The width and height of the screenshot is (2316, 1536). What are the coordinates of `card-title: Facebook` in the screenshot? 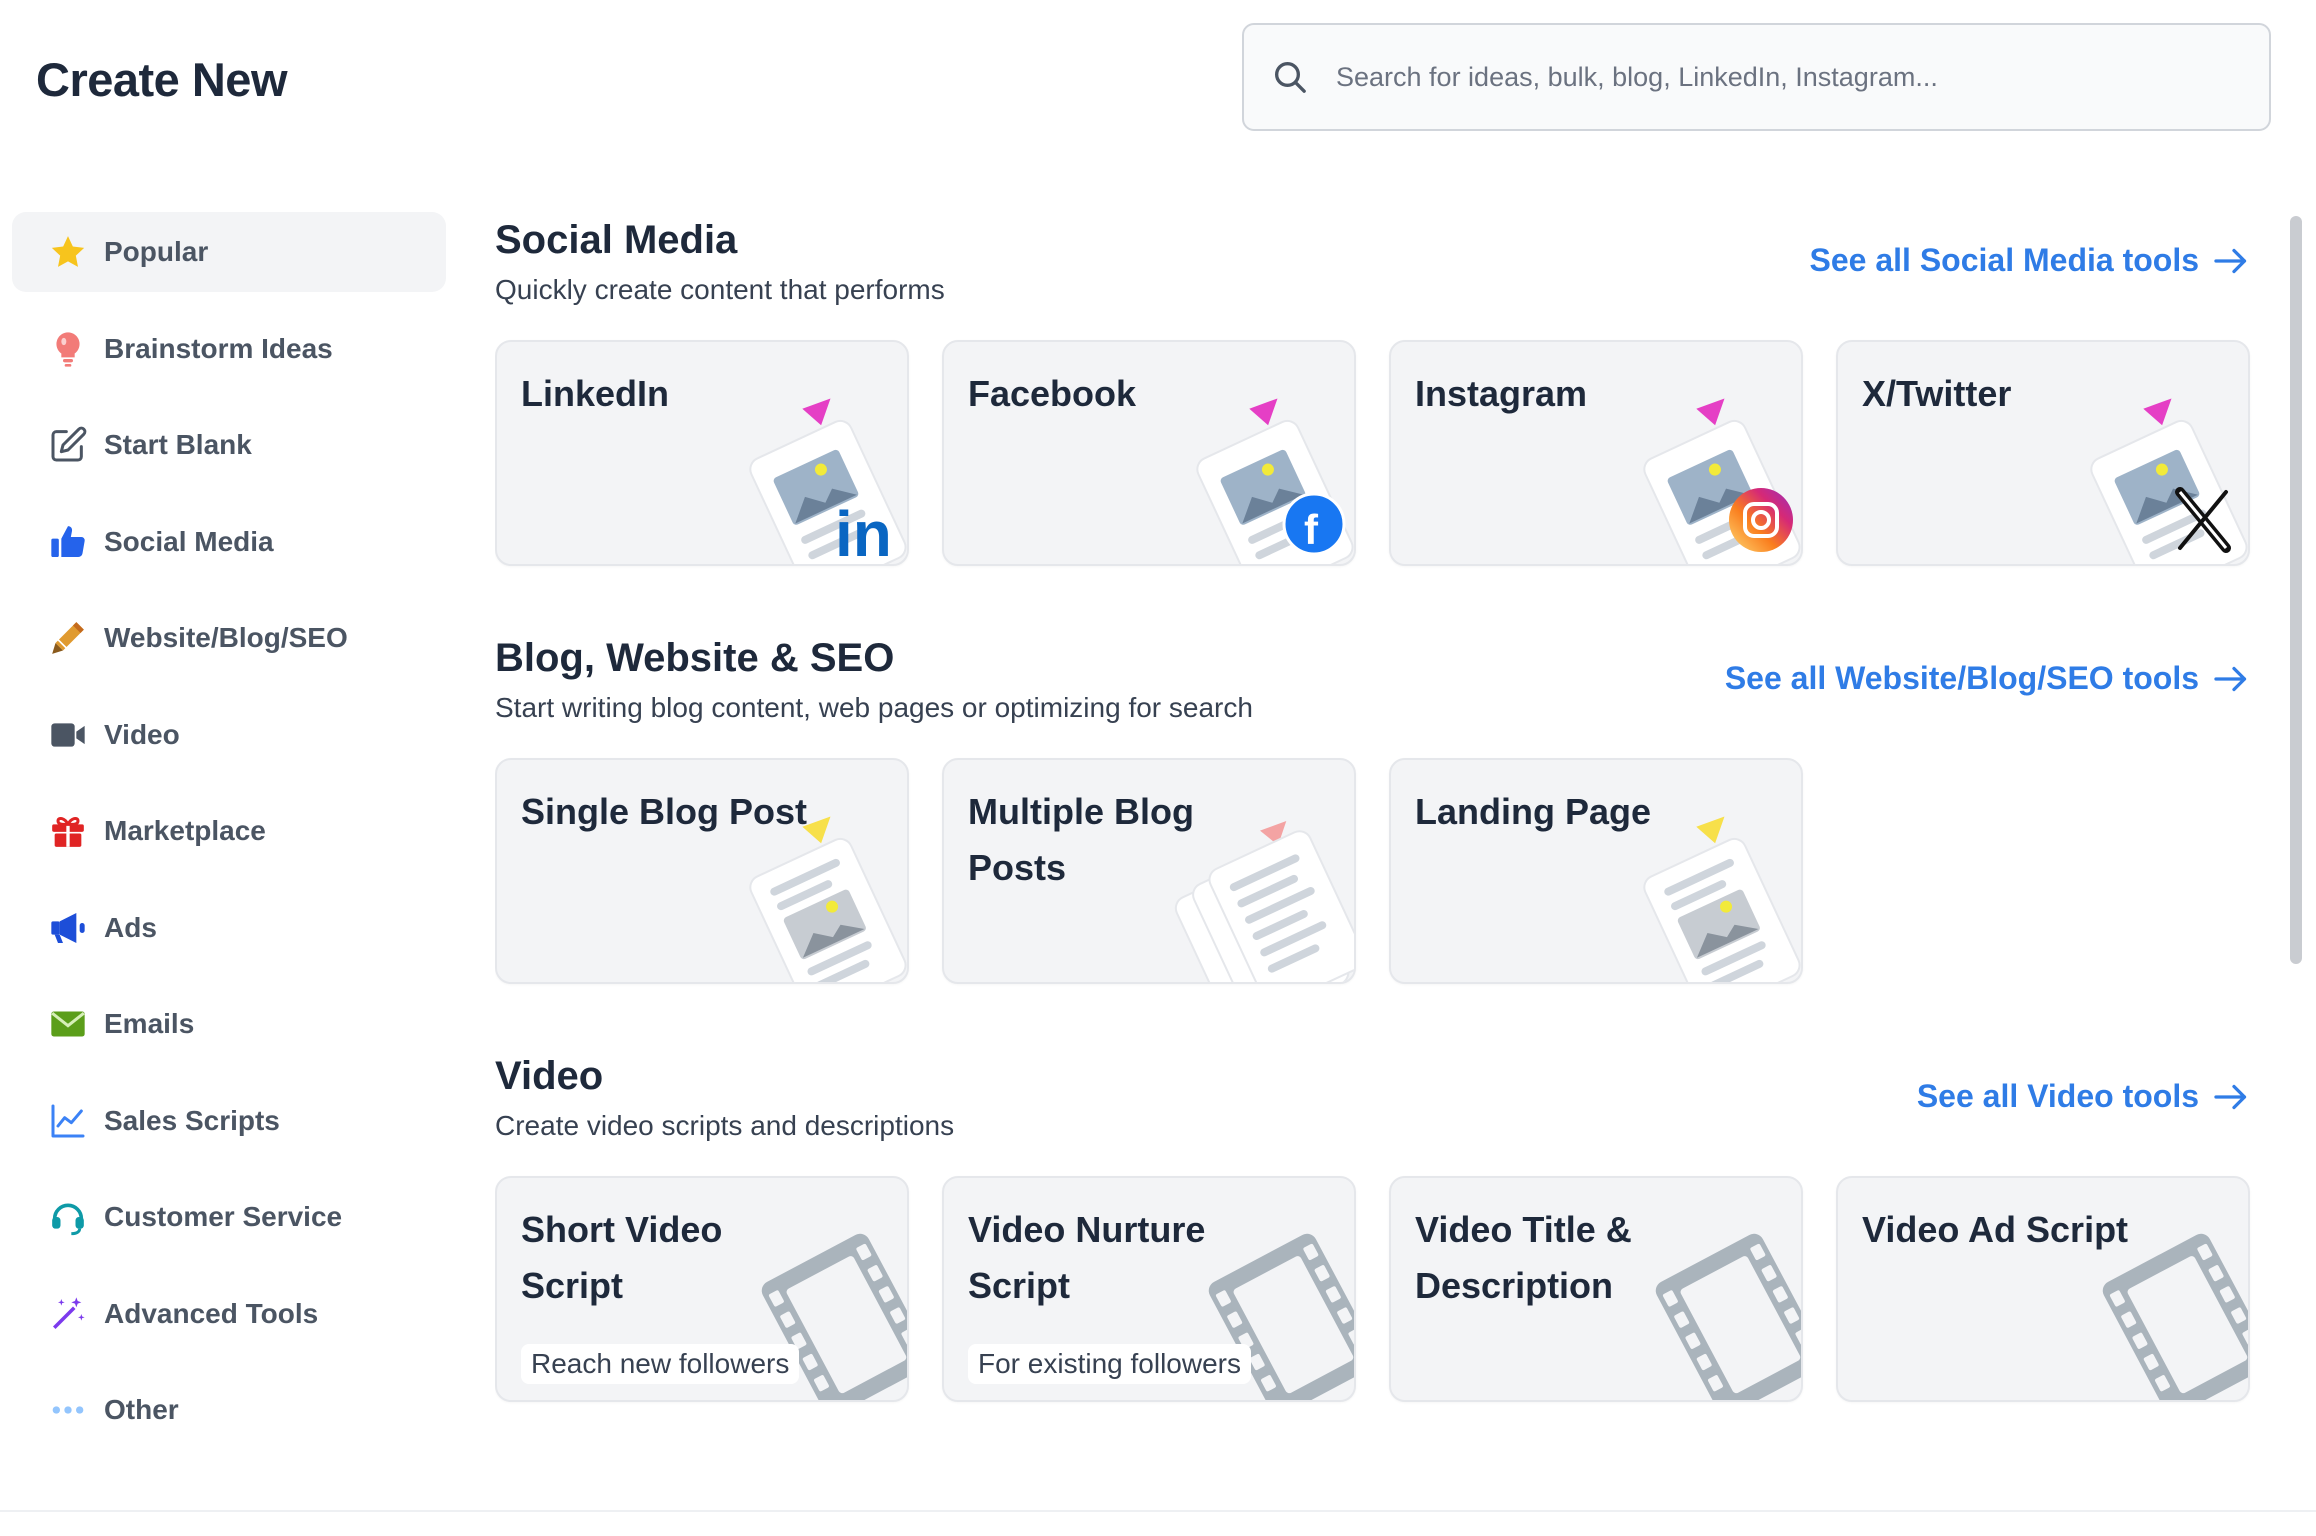 It's located at (1052, 393).